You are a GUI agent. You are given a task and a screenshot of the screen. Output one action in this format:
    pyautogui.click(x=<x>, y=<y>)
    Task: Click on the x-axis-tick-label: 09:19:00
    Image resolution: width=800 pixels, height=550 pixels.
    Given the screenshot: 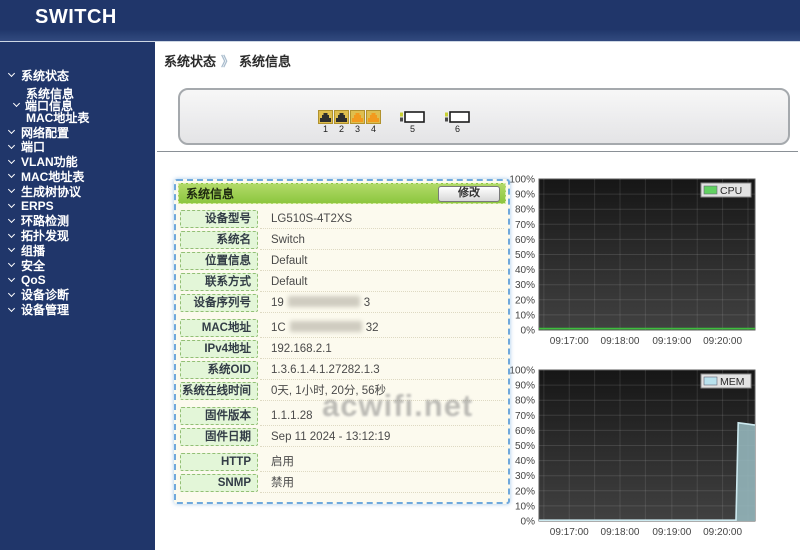 What is the action you would take?
    pyautogui.click(x=671, y=532)
    